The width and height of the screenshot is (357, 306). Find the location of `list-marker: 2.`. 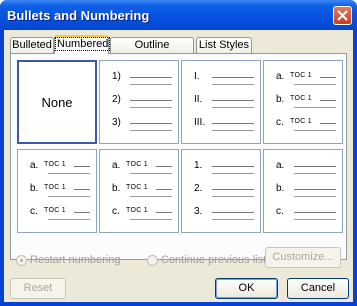

list-marker: 2. is located at coordinates (198, 188).